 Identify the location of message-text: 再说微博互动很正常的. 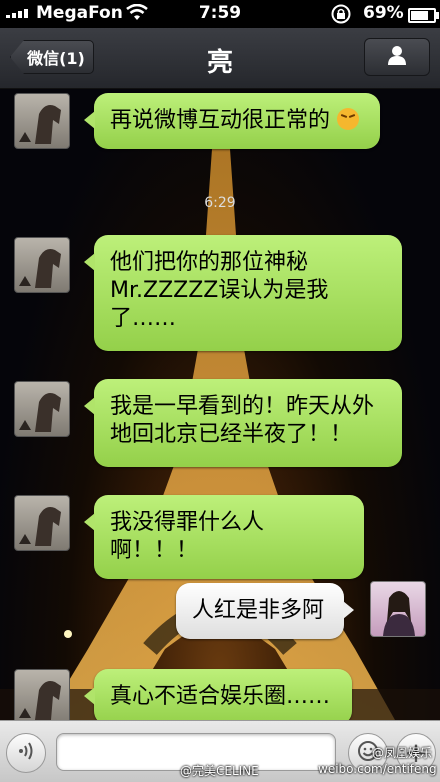
(220, 120).